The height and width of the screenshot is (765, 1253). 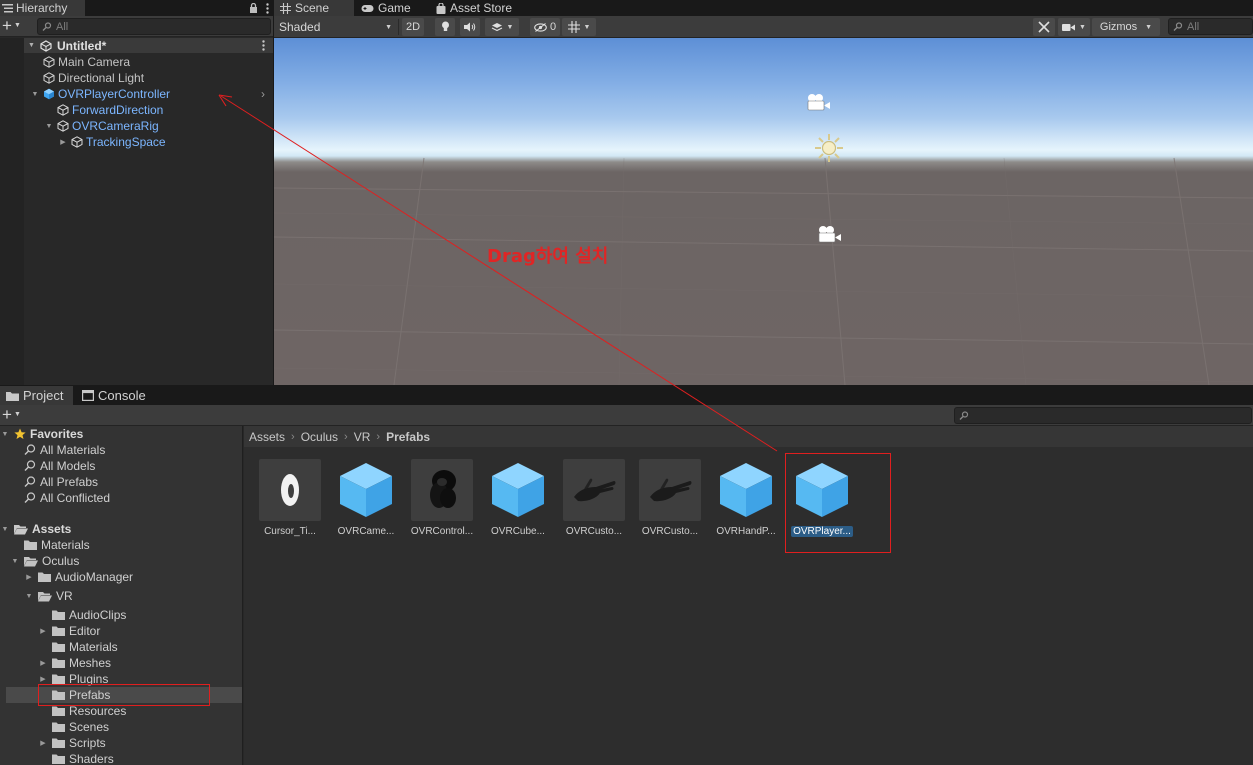 What do you see at coordinates (73, 727) in the screenshot?
I see `folder-item: Scenes` at bounding box center [73, 727].